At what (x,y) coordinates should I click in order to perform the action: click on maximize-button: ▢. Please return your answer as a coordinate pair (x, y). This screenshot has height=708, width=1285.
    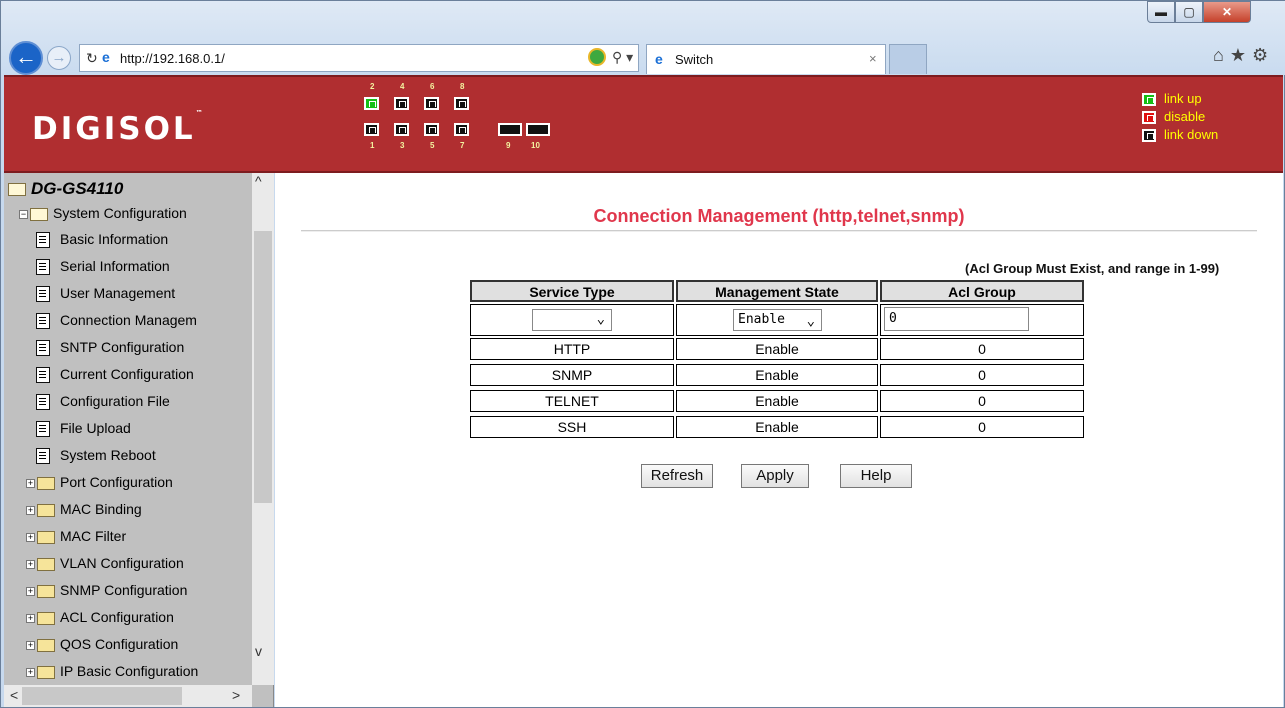
    Looking at the image, I should click on (1189, 12).